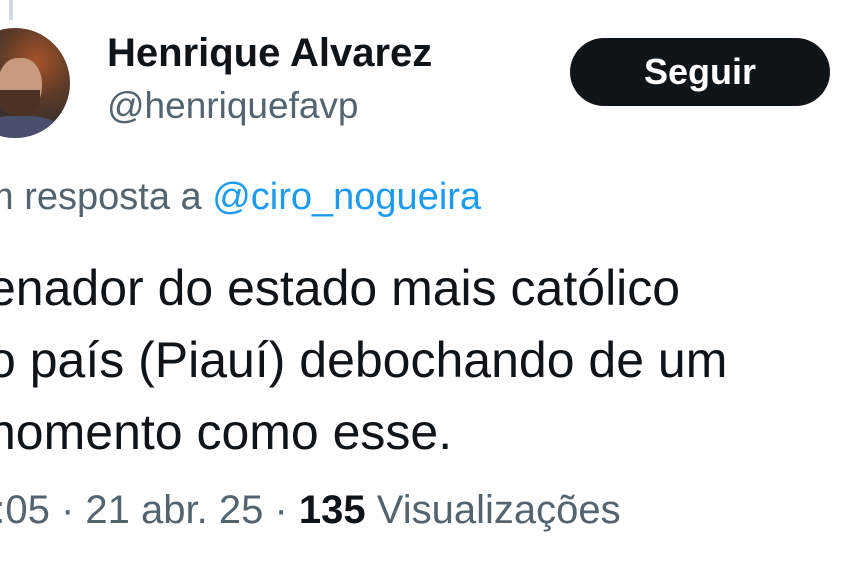  Describe the element at coordinates (226, 432) in the screenshot. I see `tweet-text-line: nomento como esse.` at that location.